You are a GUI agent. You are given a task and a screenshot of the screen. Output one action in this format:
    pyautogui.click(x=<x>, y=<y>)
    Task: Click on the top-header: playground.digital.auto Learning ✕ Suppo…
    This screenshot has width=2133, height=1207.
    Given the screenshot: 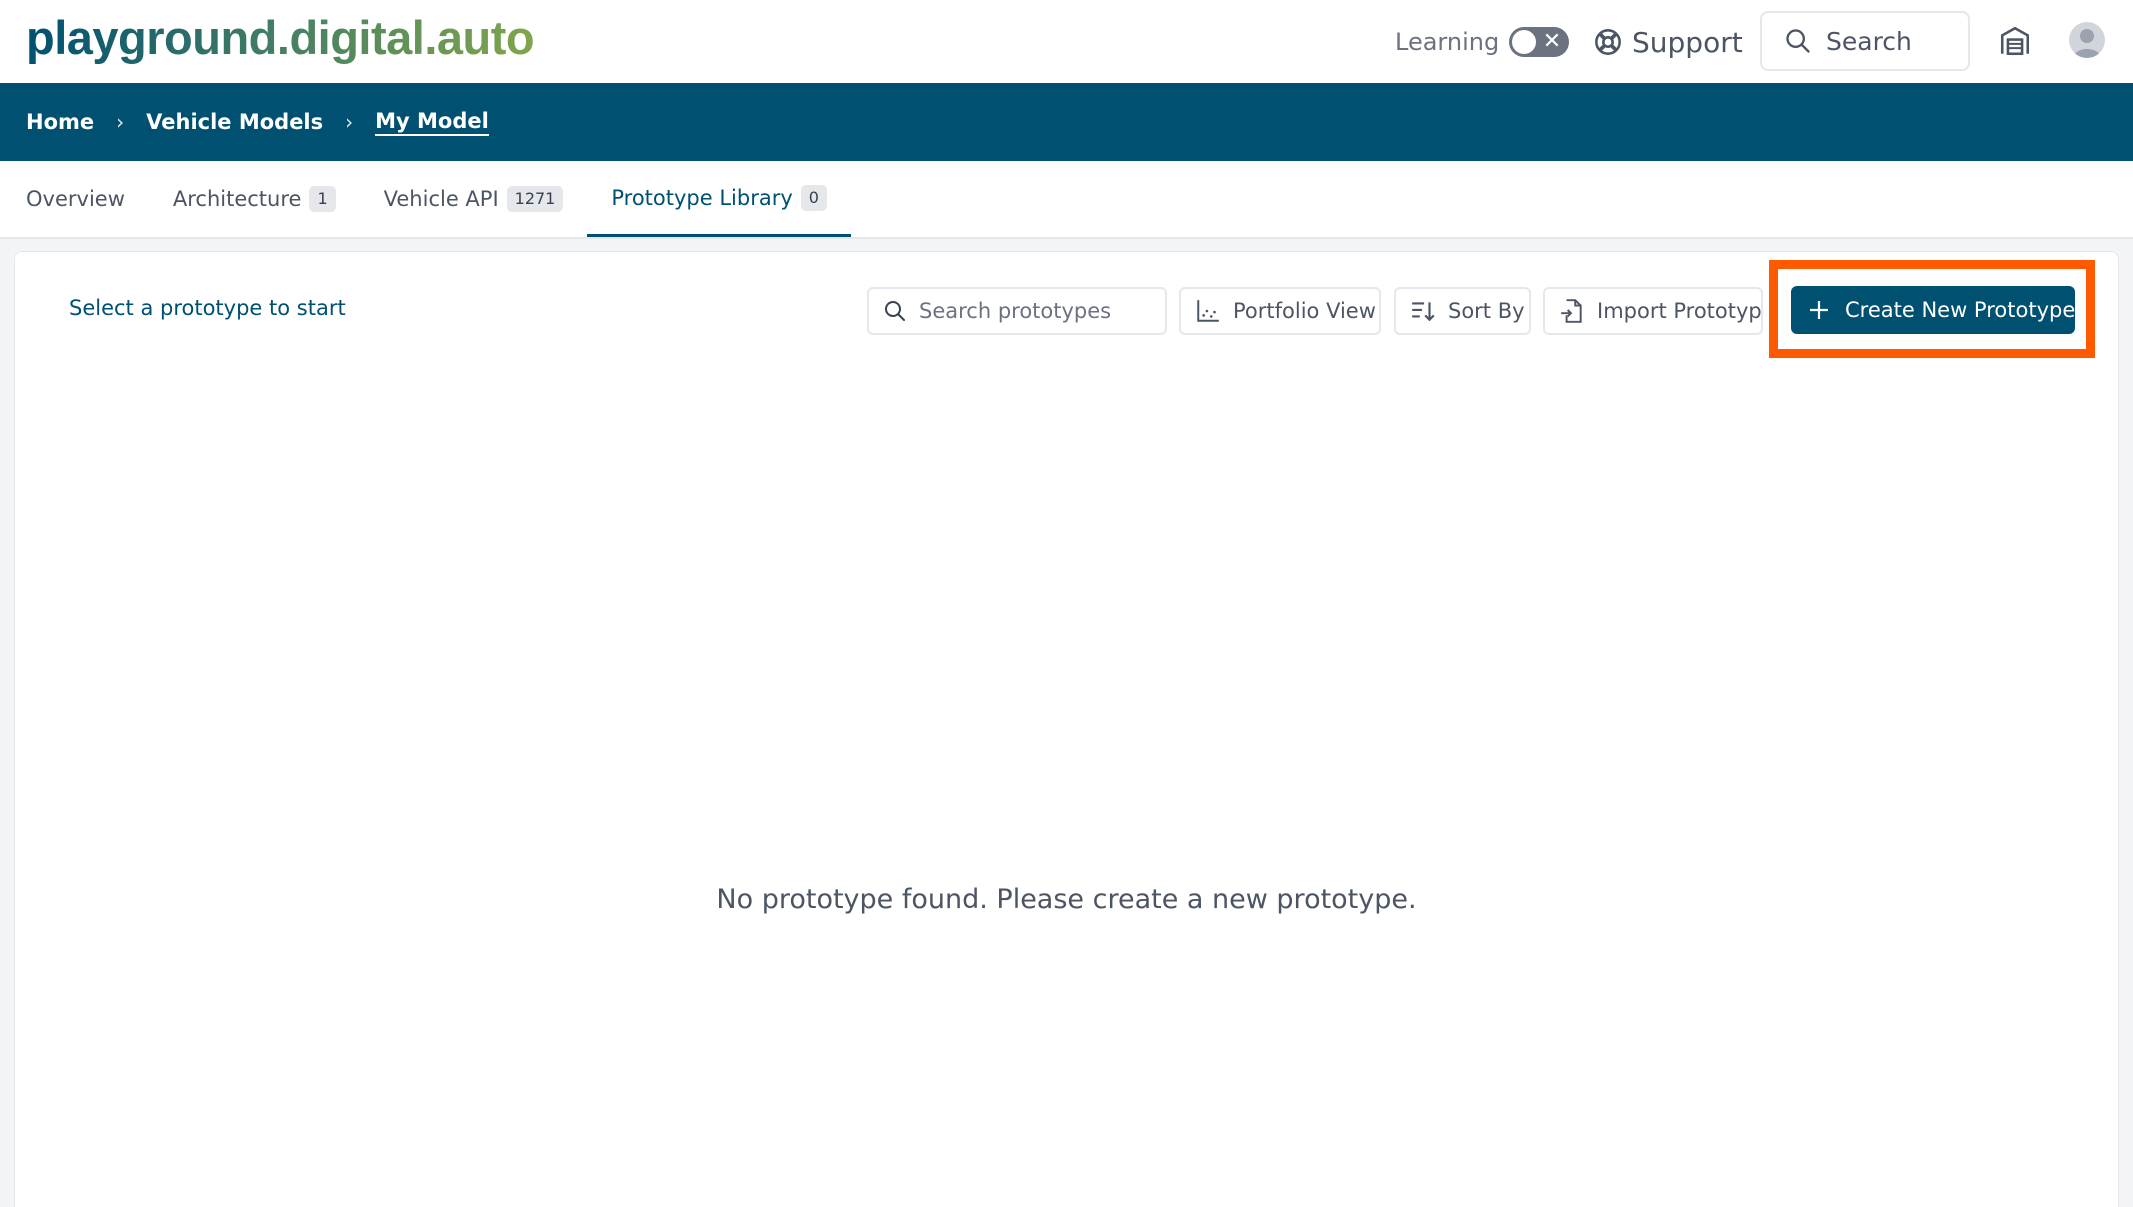 What is the action you would take?
    pyautogui.click(x=1066, y=41)
    